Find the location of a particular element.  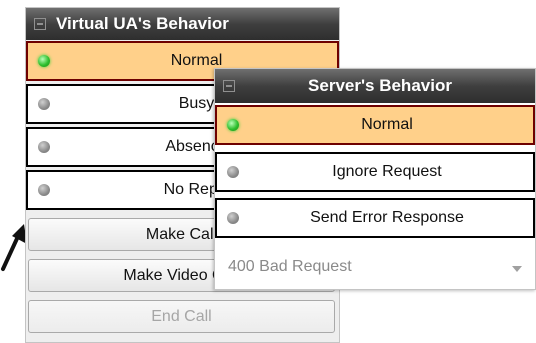

virtual-ua-titlebar: Virtual UA's Behavior is located at coordinates (182, 24).